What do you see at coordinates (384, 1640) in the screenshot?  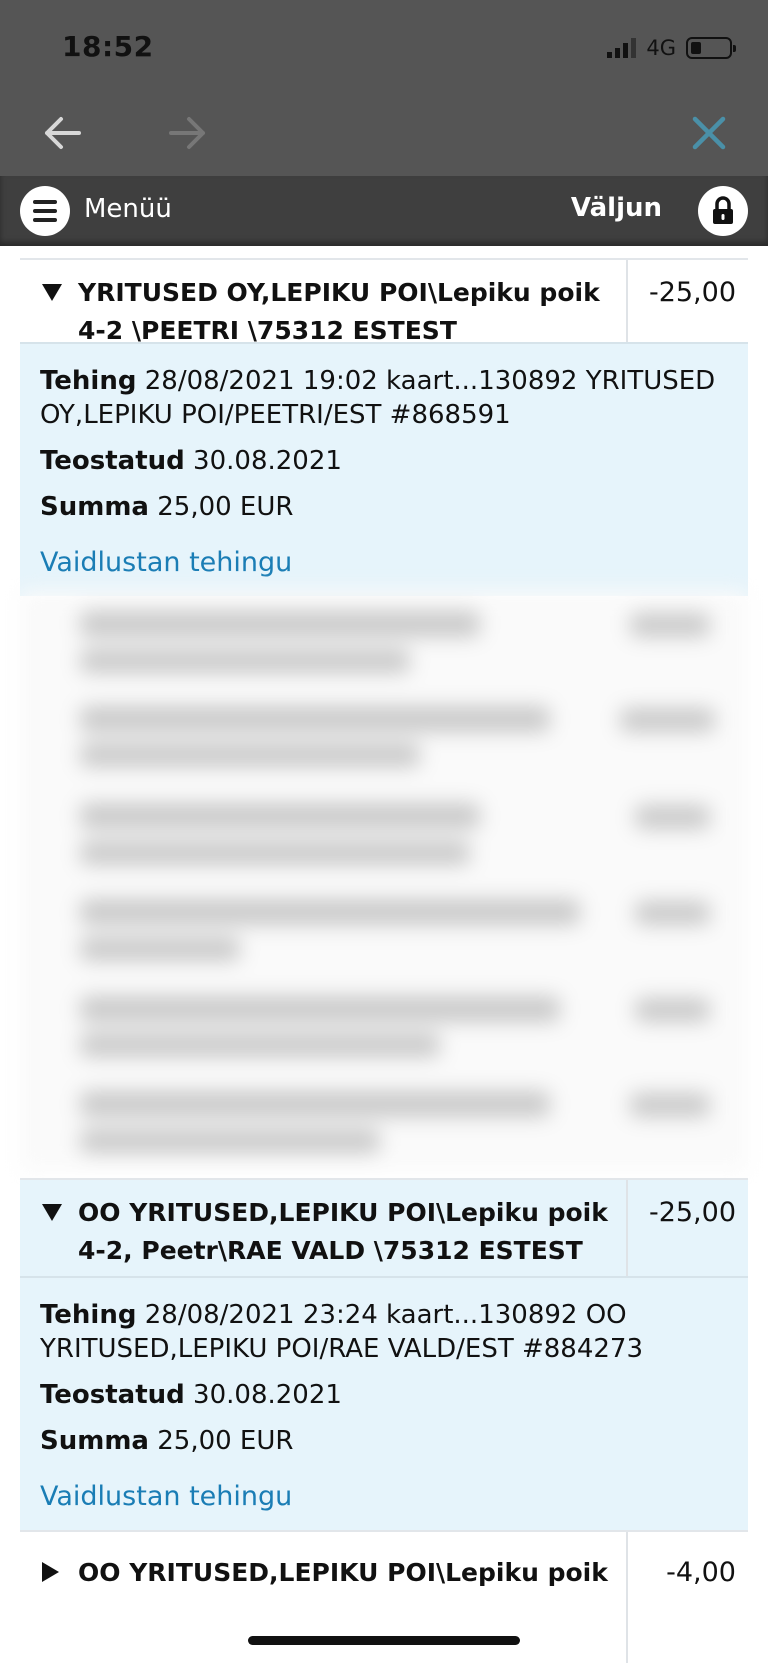 I see `home-indicator` at bounding box center [384, 1640].